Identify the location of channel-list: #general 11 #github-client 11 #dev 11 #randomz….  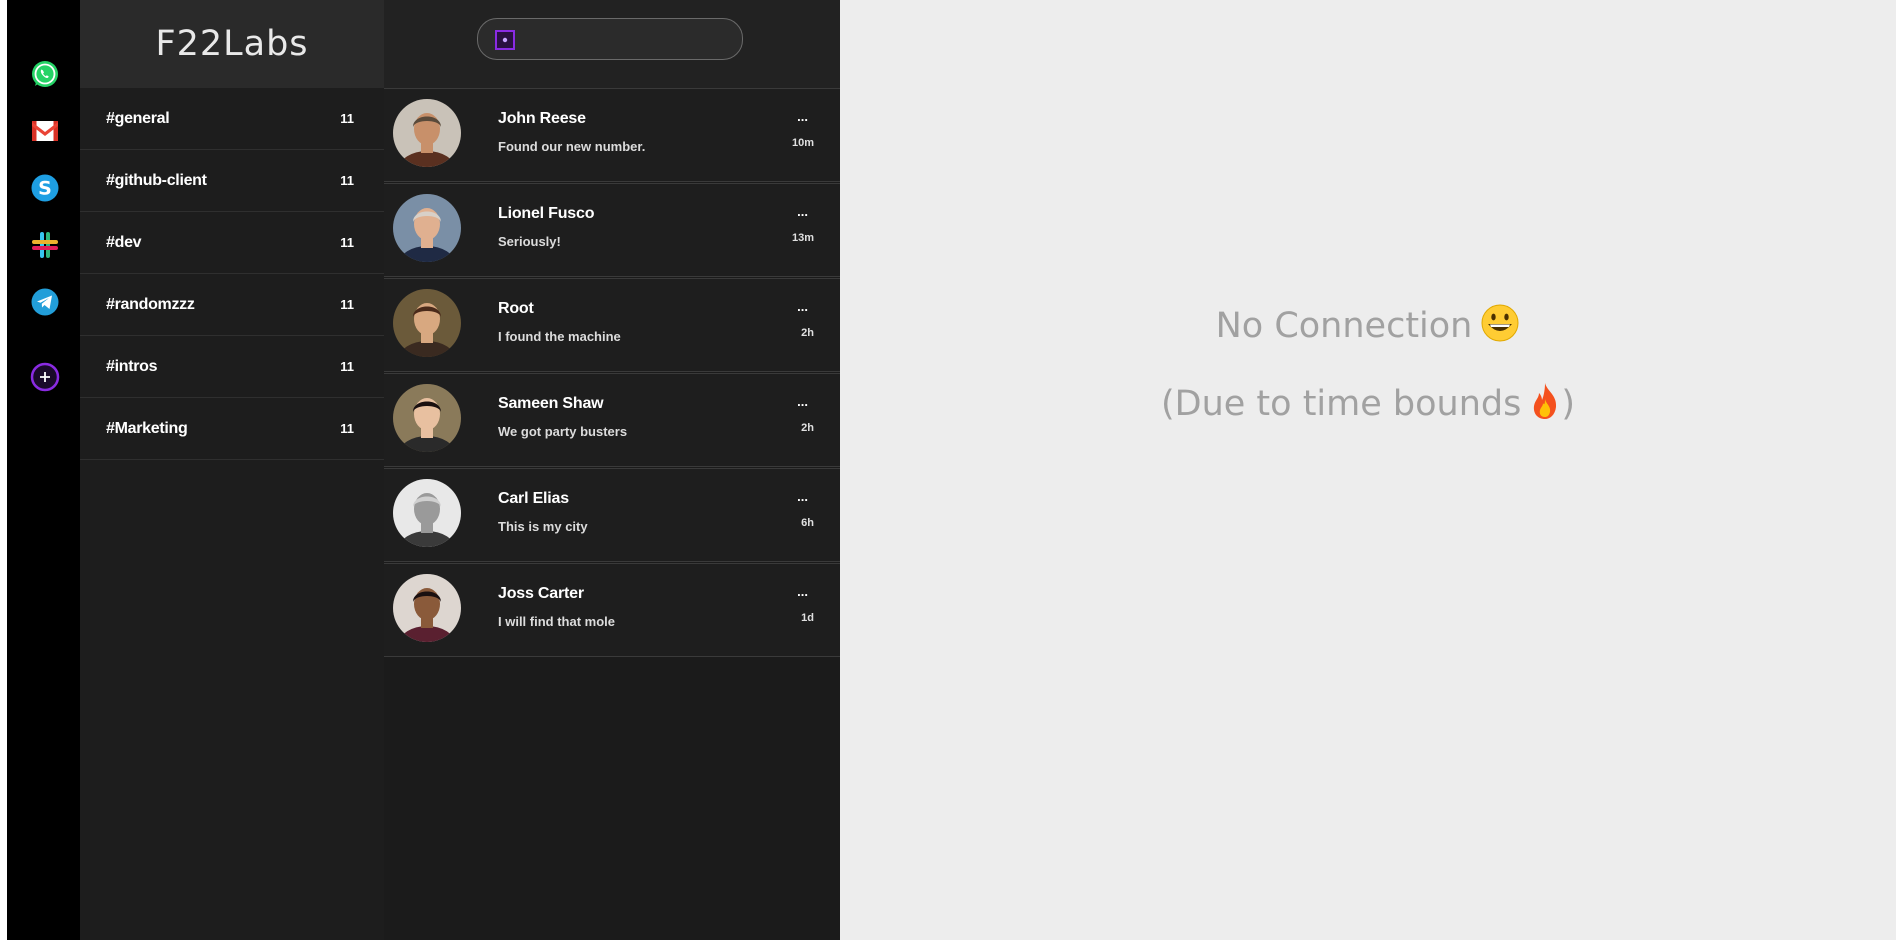
(232, 274).